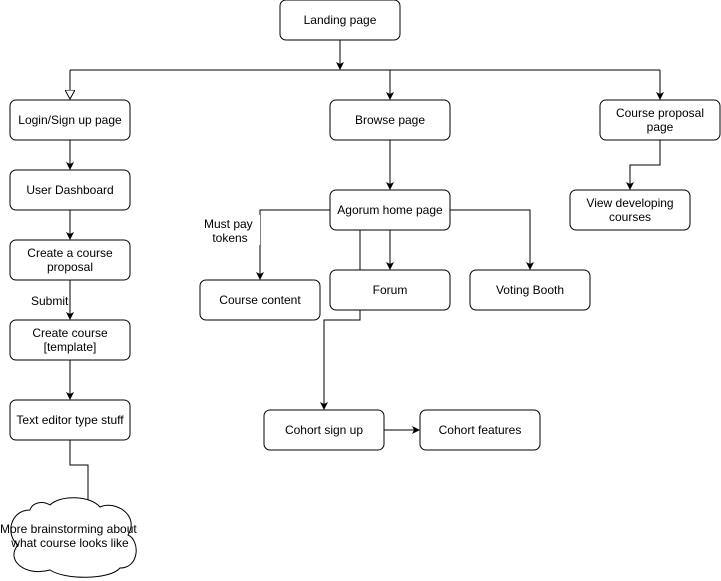 The height and width of the screenshot is (581, 721). What do you see at coordinates (643, 165) in the screenshot?
I see `edge-proposal-developing` at bounding box center [643, 165].